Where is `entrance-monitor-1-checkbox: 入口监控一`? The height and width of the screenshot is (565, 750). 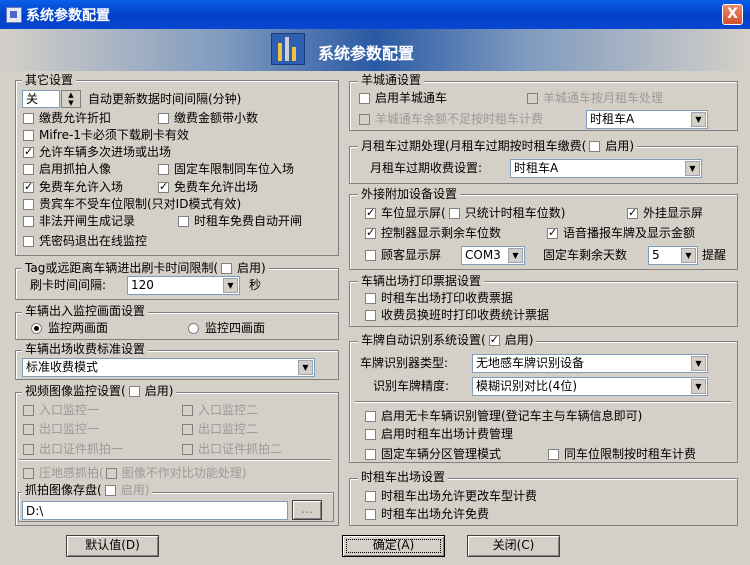
entrance-monitor-1-checkbox: 入口监控一 is located at coordinates (61, 410).